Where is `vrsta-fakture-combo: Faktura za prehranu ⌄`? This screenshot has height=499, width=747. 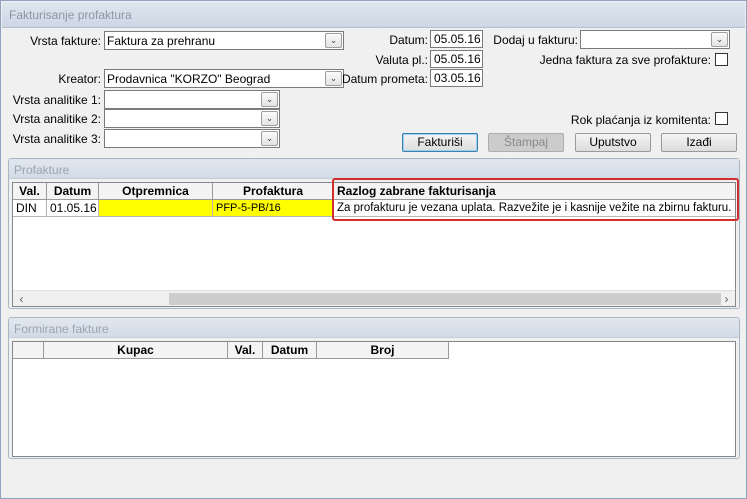
vrsta-fakture-combo: Faktura za prehranu ⌄ is located at coordinates (224, 40).